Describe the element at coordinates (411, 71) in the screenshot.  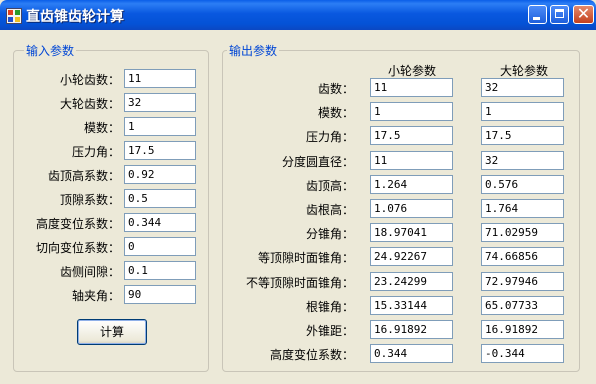
I see `small-gear-column-header: 小轮参数` at that location.